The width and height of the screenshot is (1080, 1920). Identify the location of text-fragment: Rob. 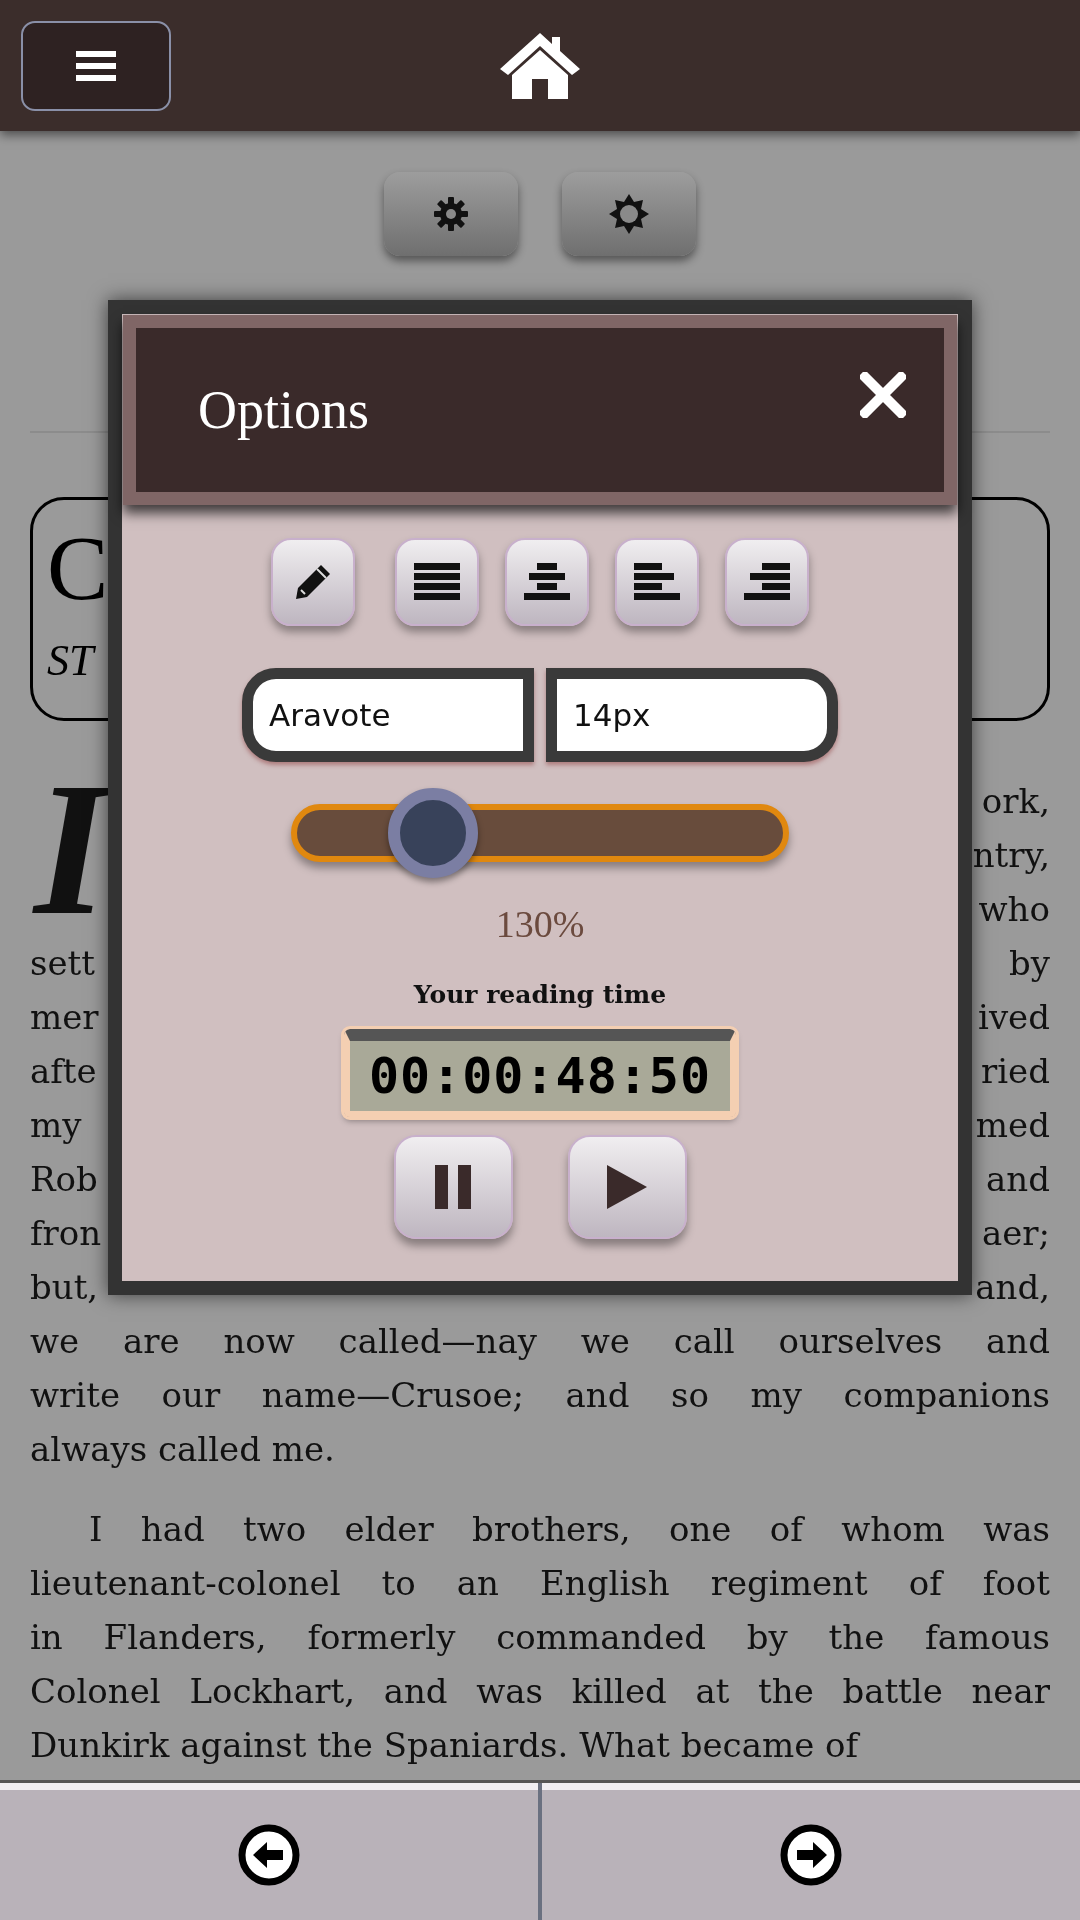
(64, 1179).